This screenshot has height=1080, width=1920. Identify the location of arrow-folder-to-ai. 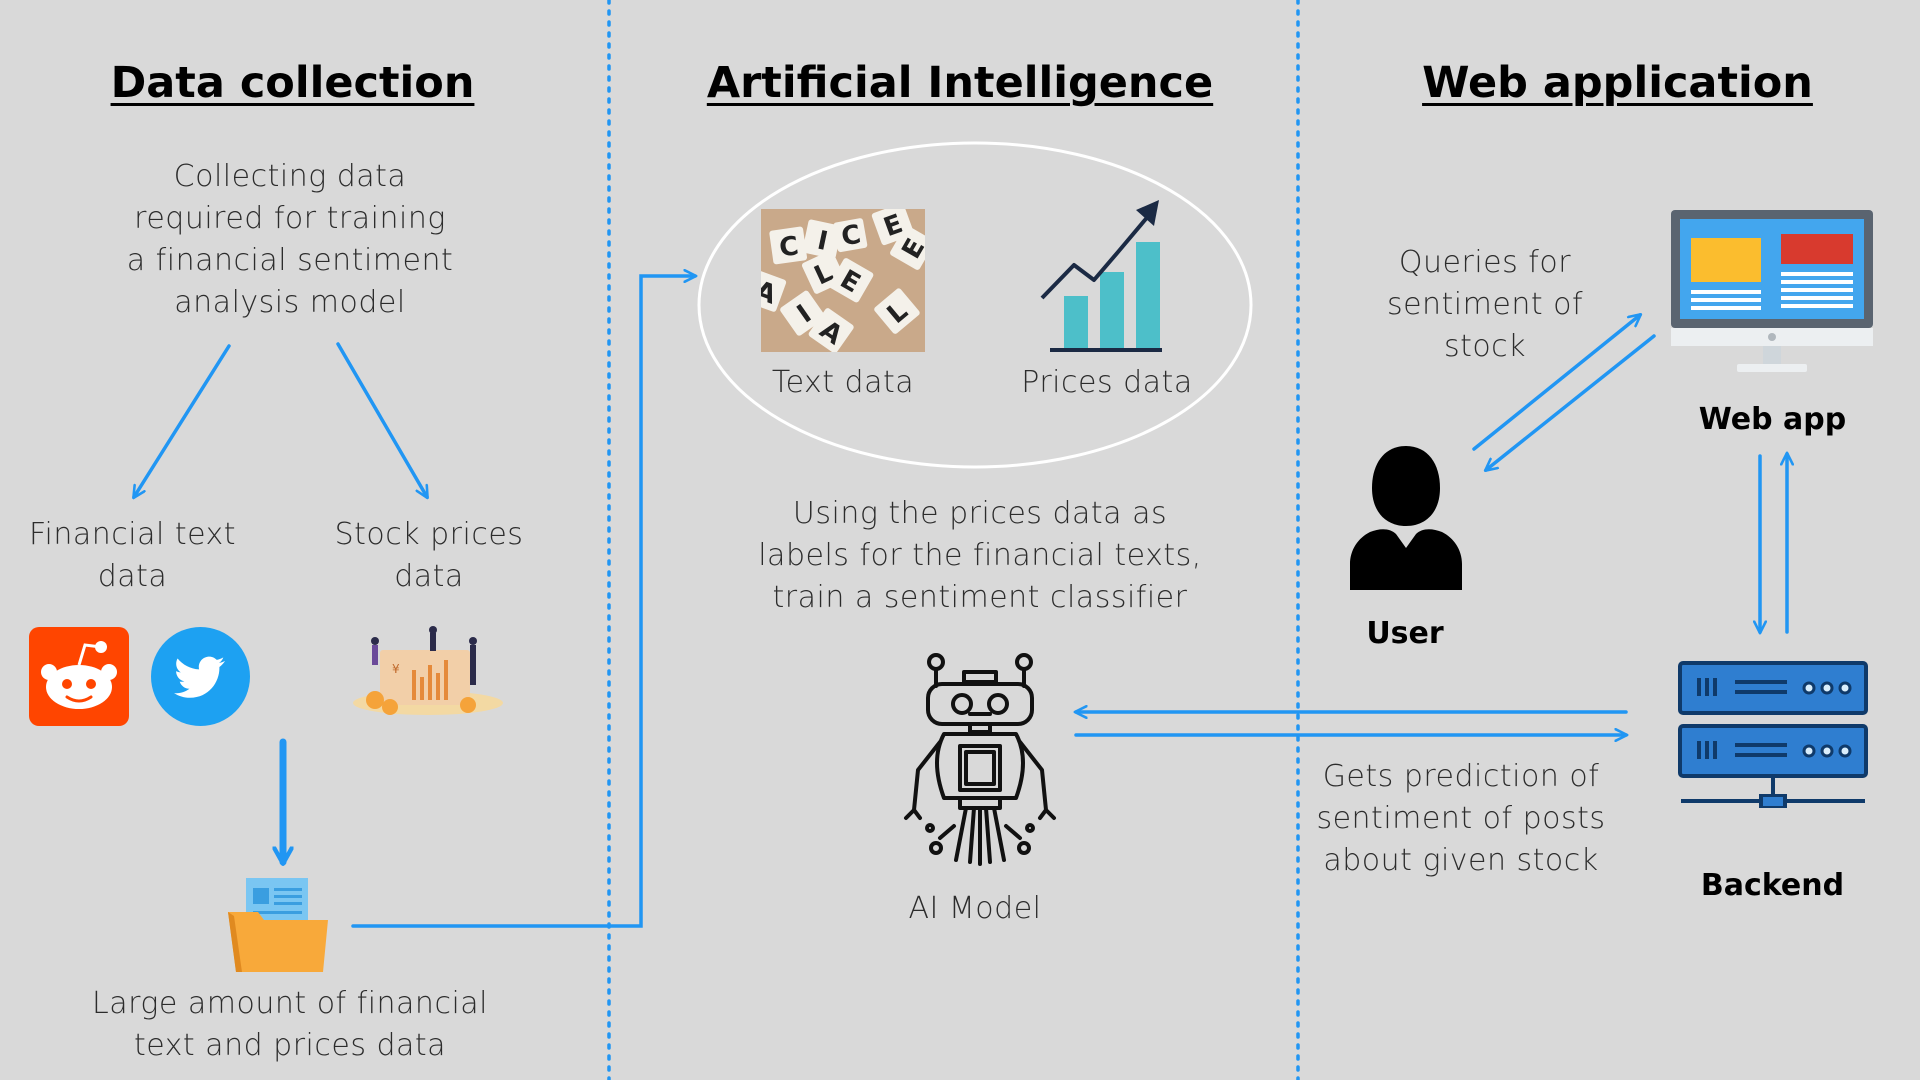
(523, 602).